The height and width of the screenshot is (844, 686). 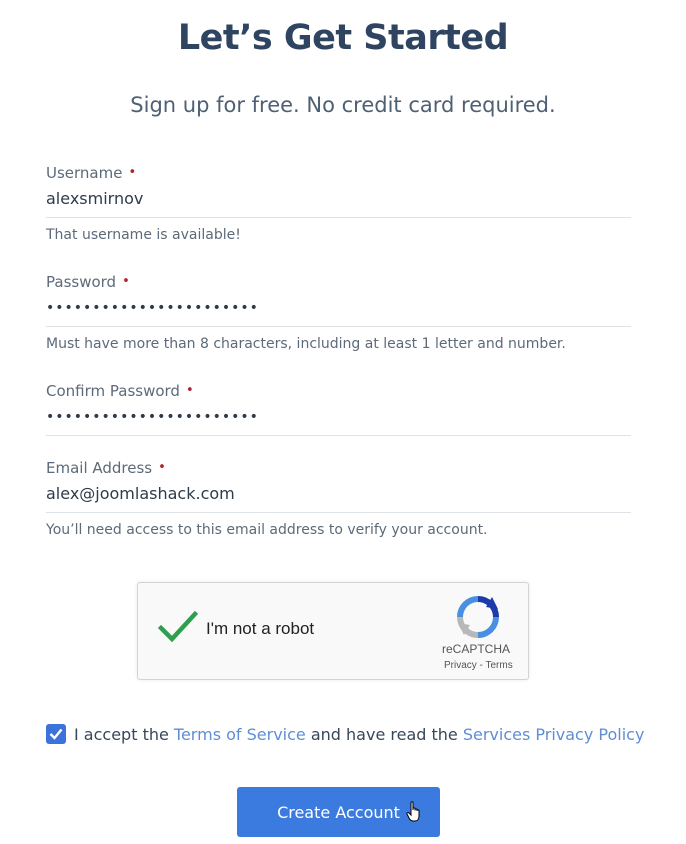 What do you see at coordinates (478, 665) in the screenshot?
I see `recaptcha-privacy-terms-links: Privacy - Terms` at bounding box center [478, 665].